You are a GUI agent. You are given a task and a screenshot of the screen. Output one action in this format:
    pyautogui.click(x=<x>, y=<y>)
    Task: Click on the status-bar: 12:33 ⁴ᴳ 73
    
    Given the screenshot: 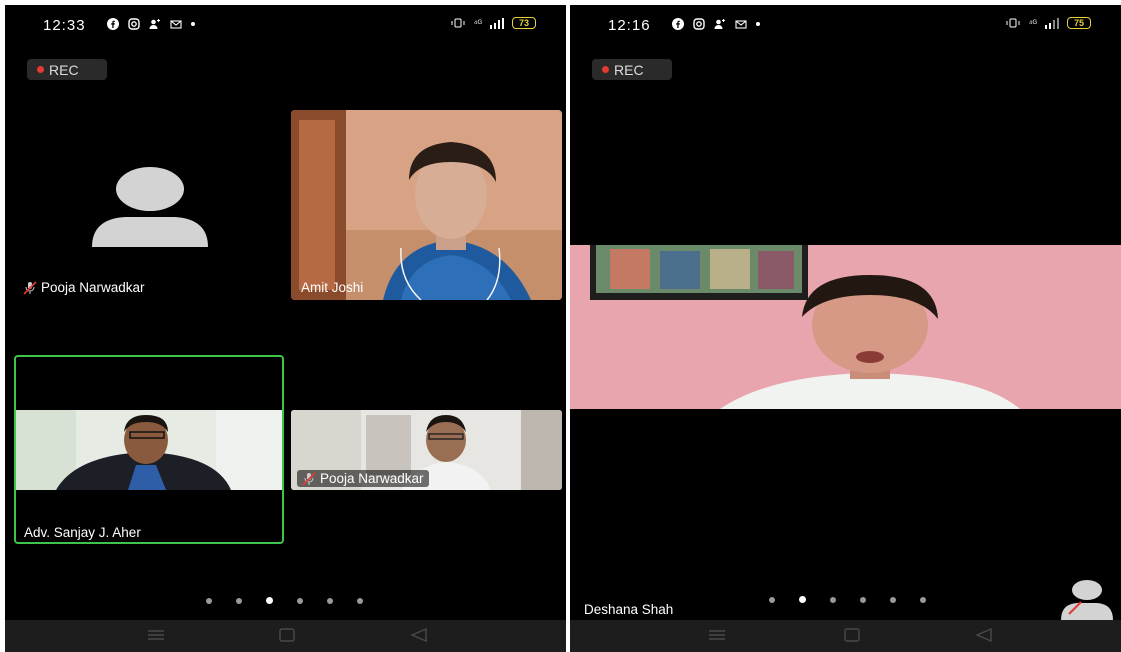 What is the action you would take?
    pyautogui.click(x=285, y=25)
    